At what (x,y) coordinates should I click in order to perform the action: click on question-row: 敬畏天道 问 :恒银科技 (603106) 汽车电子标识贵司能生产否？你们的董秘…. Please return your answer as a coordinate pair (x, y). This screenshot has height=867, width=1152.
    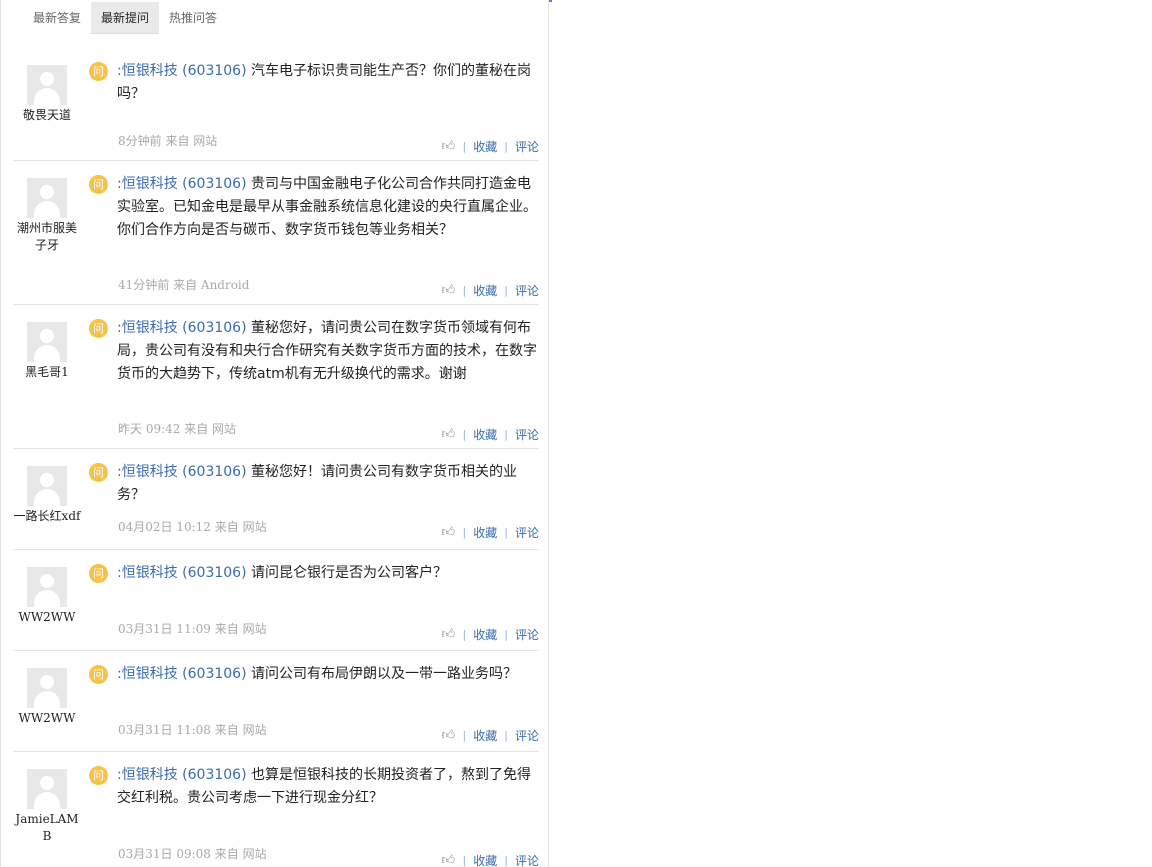
    Looking at the image, I should click on (276, 104).